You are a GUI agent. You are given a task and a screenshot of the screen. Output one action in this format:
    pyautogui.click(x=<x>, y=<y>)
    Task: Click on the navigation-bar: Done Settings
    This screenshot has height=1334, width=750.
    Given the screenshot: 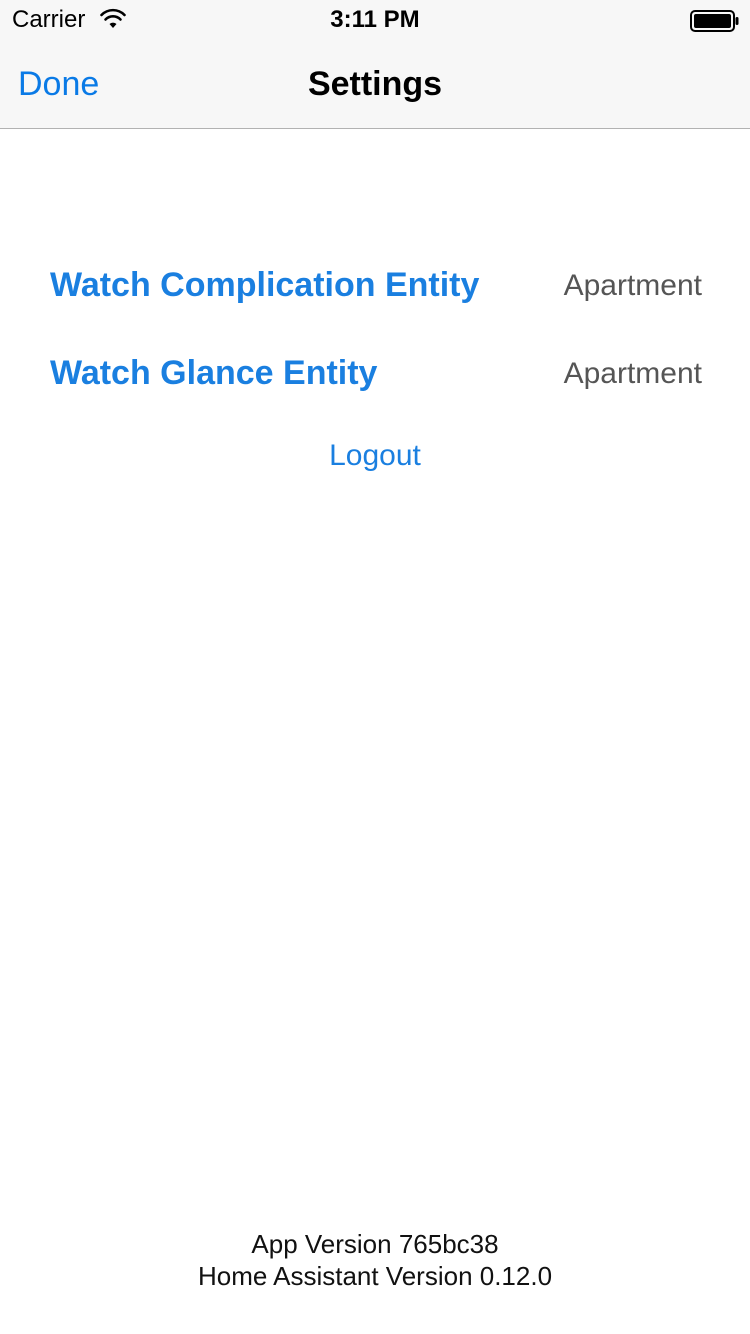 What is the action you would take?
    pyautogui.click(x=375, y=84)
    